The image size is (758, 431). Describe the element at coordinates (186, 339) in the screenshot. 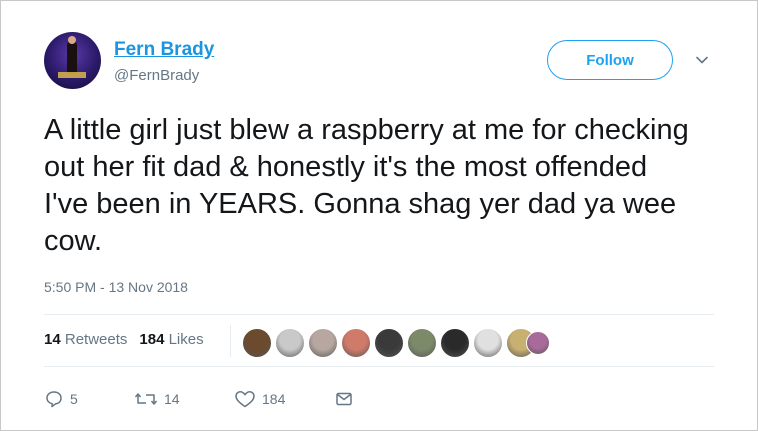

I see `likes-label: Likes` at that location.